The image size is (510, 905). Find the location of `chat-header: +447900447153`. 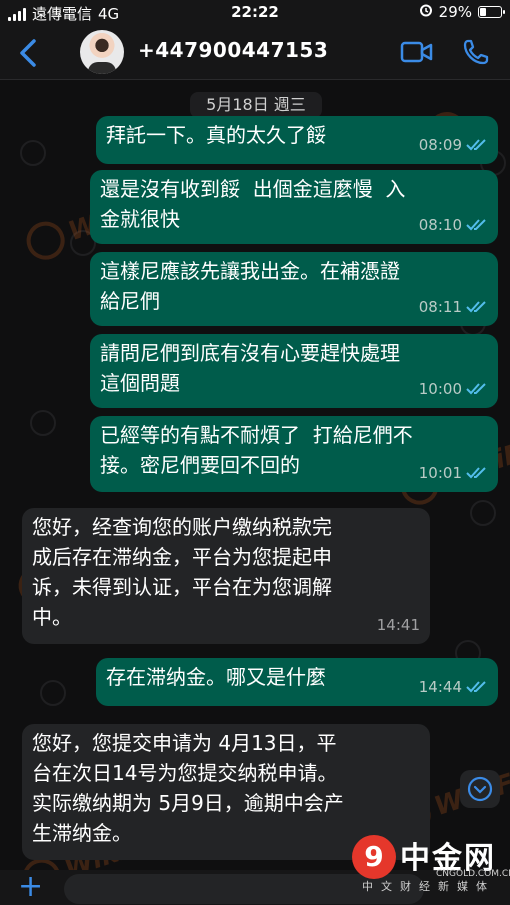

chat-header: +447900447153 is located at coordinates (255, 53).